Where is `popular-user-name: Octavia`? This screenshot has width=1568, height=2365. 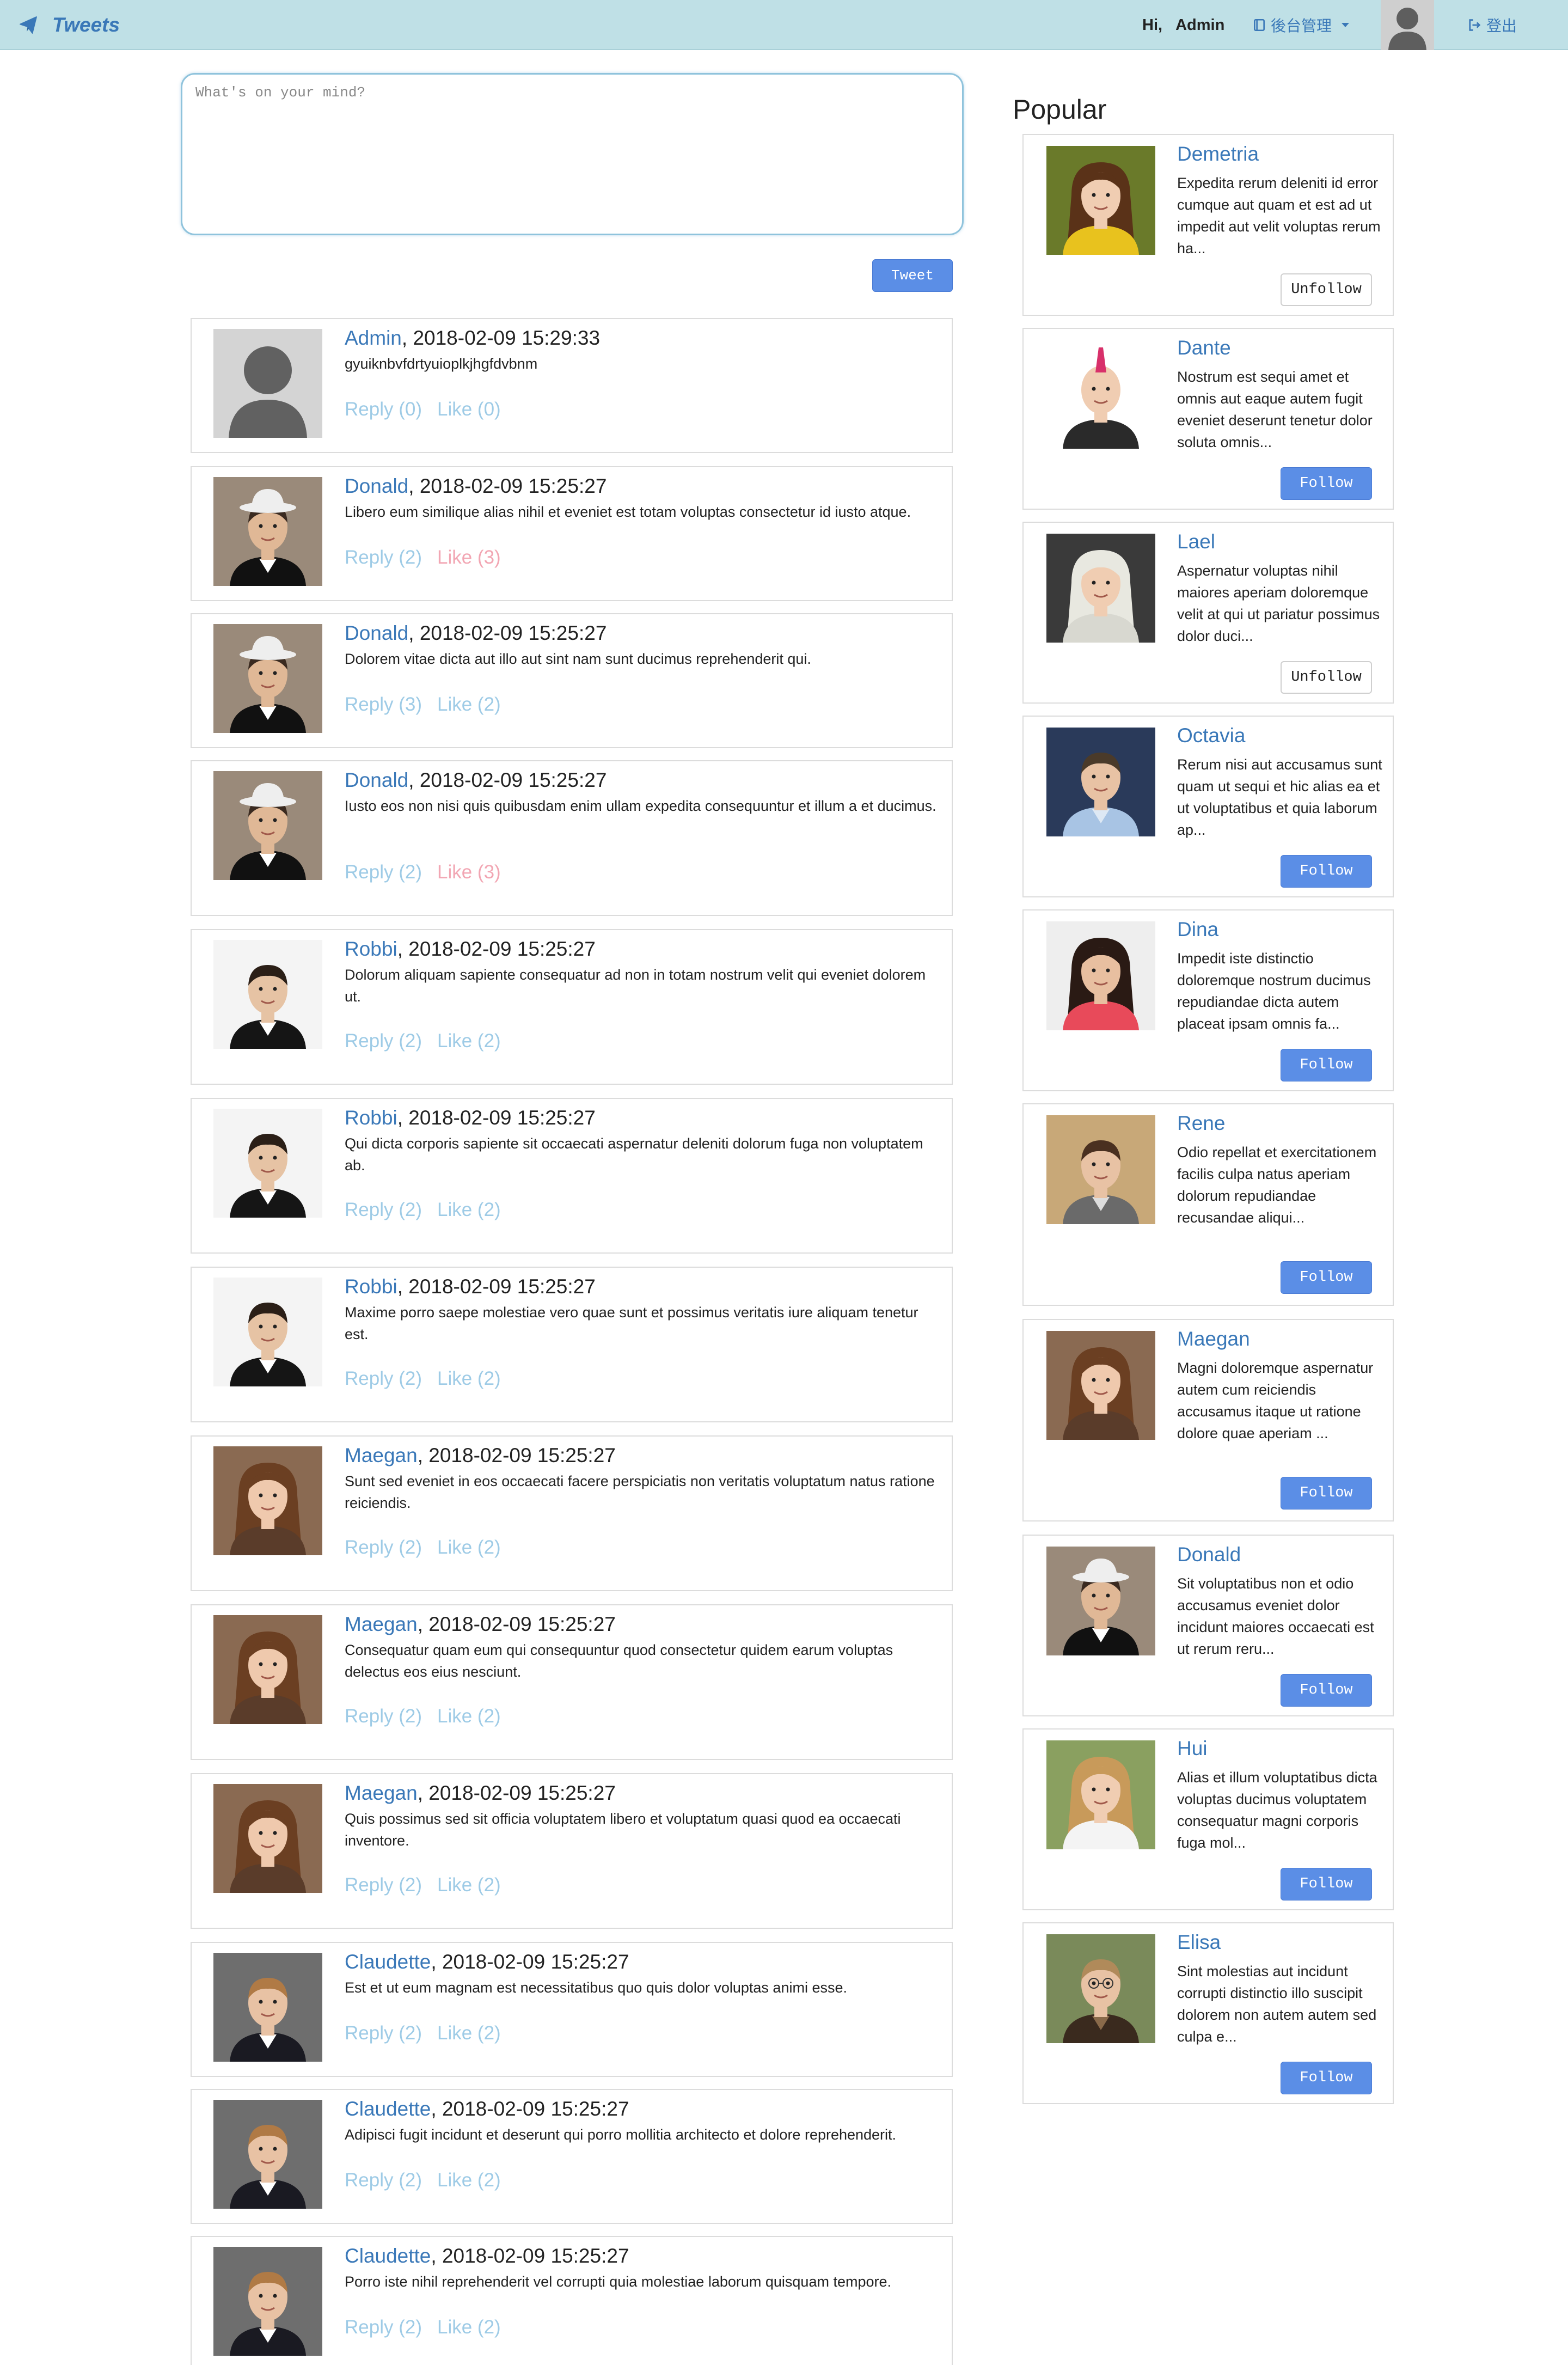 popular-user-name: Octavia is located at coordinates (1211, 736).